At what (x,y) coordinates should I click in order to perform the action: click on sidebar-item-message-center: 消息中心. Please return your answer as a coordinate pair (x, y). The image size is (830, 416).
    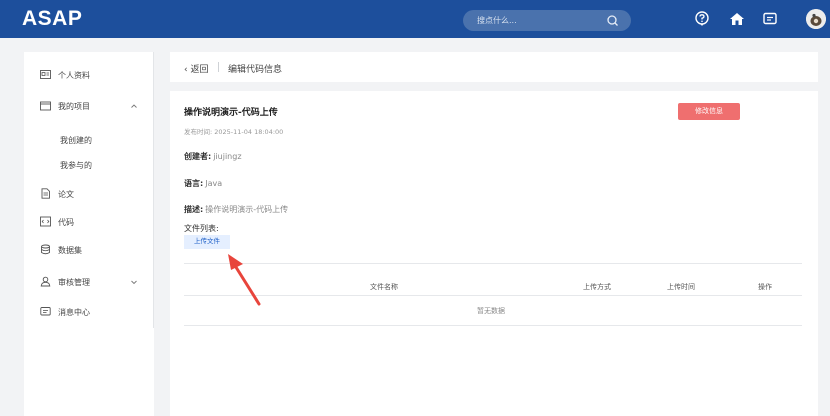
    Looking at the image, I should click on (89, 312).